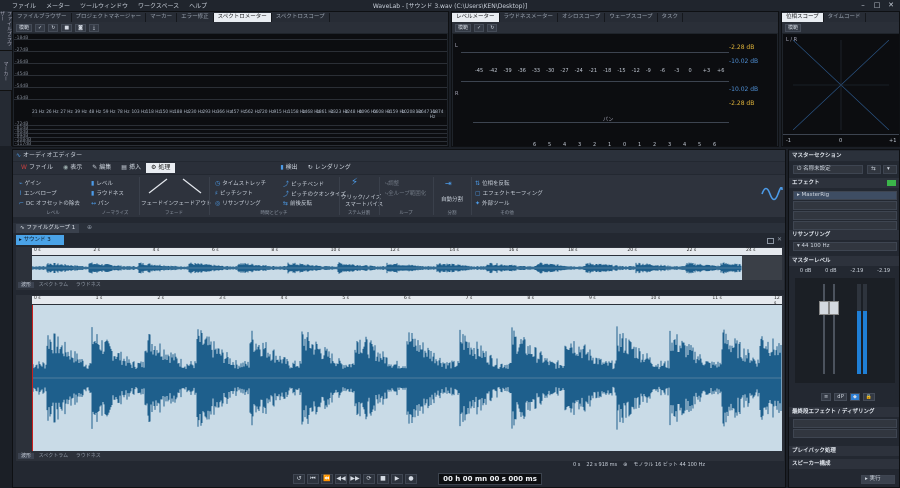 This screenshot has width=900, height=488. What do you see at coordinates (492, 203) in the screenshot?
I see `external-tools-button: ✦ 外部ツール` at bounding box center [492, 203].